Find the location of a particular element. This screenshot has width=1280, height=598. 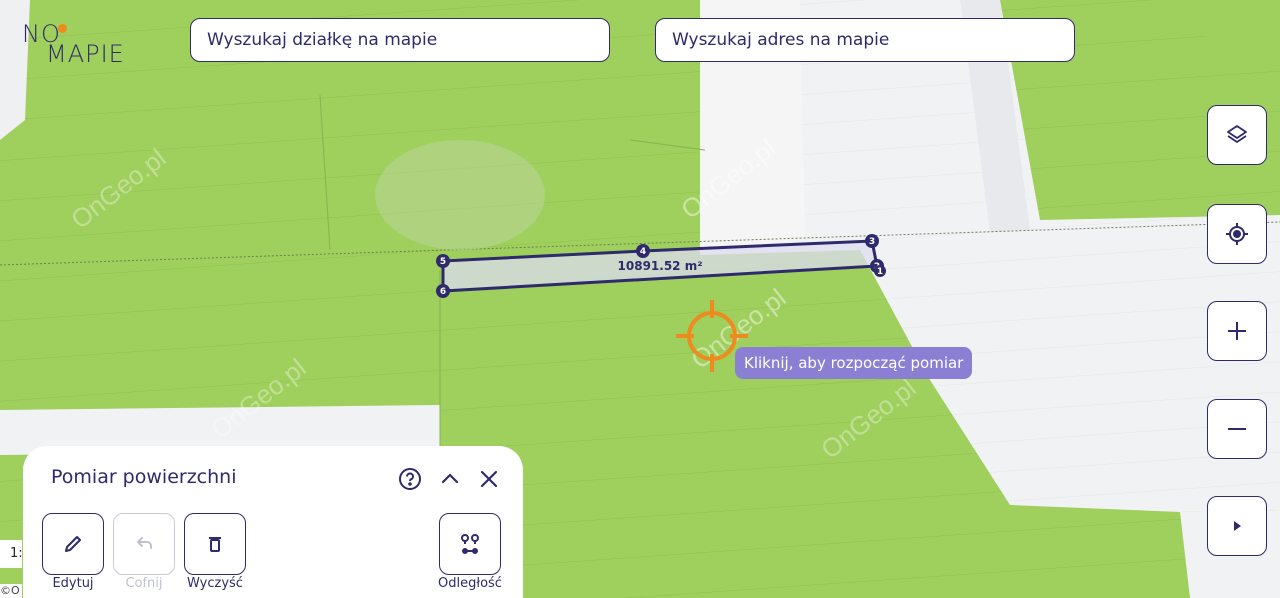

collapse-button is located at coordinates (450, 479).